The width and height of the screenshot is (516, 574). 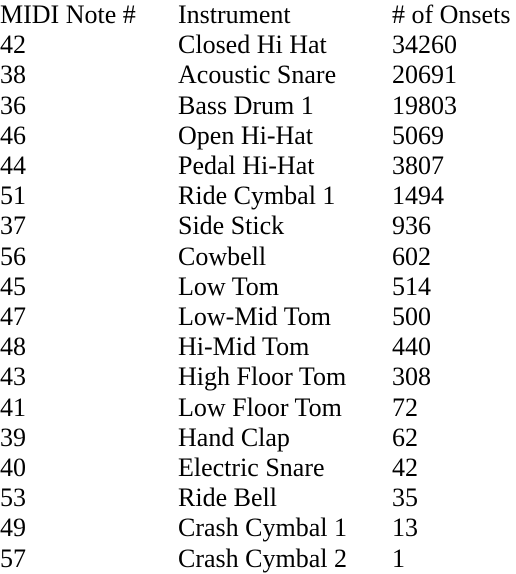 I want to click on table-row: 53 Ride Bell 35, so click(x=258, y=498).